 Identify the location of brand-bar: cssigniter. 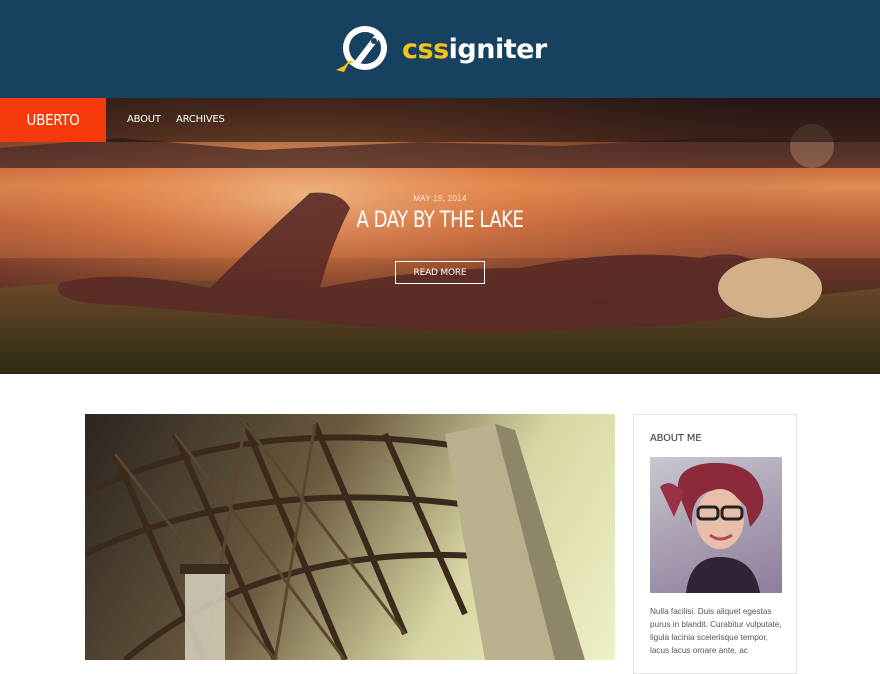
(440, 49).